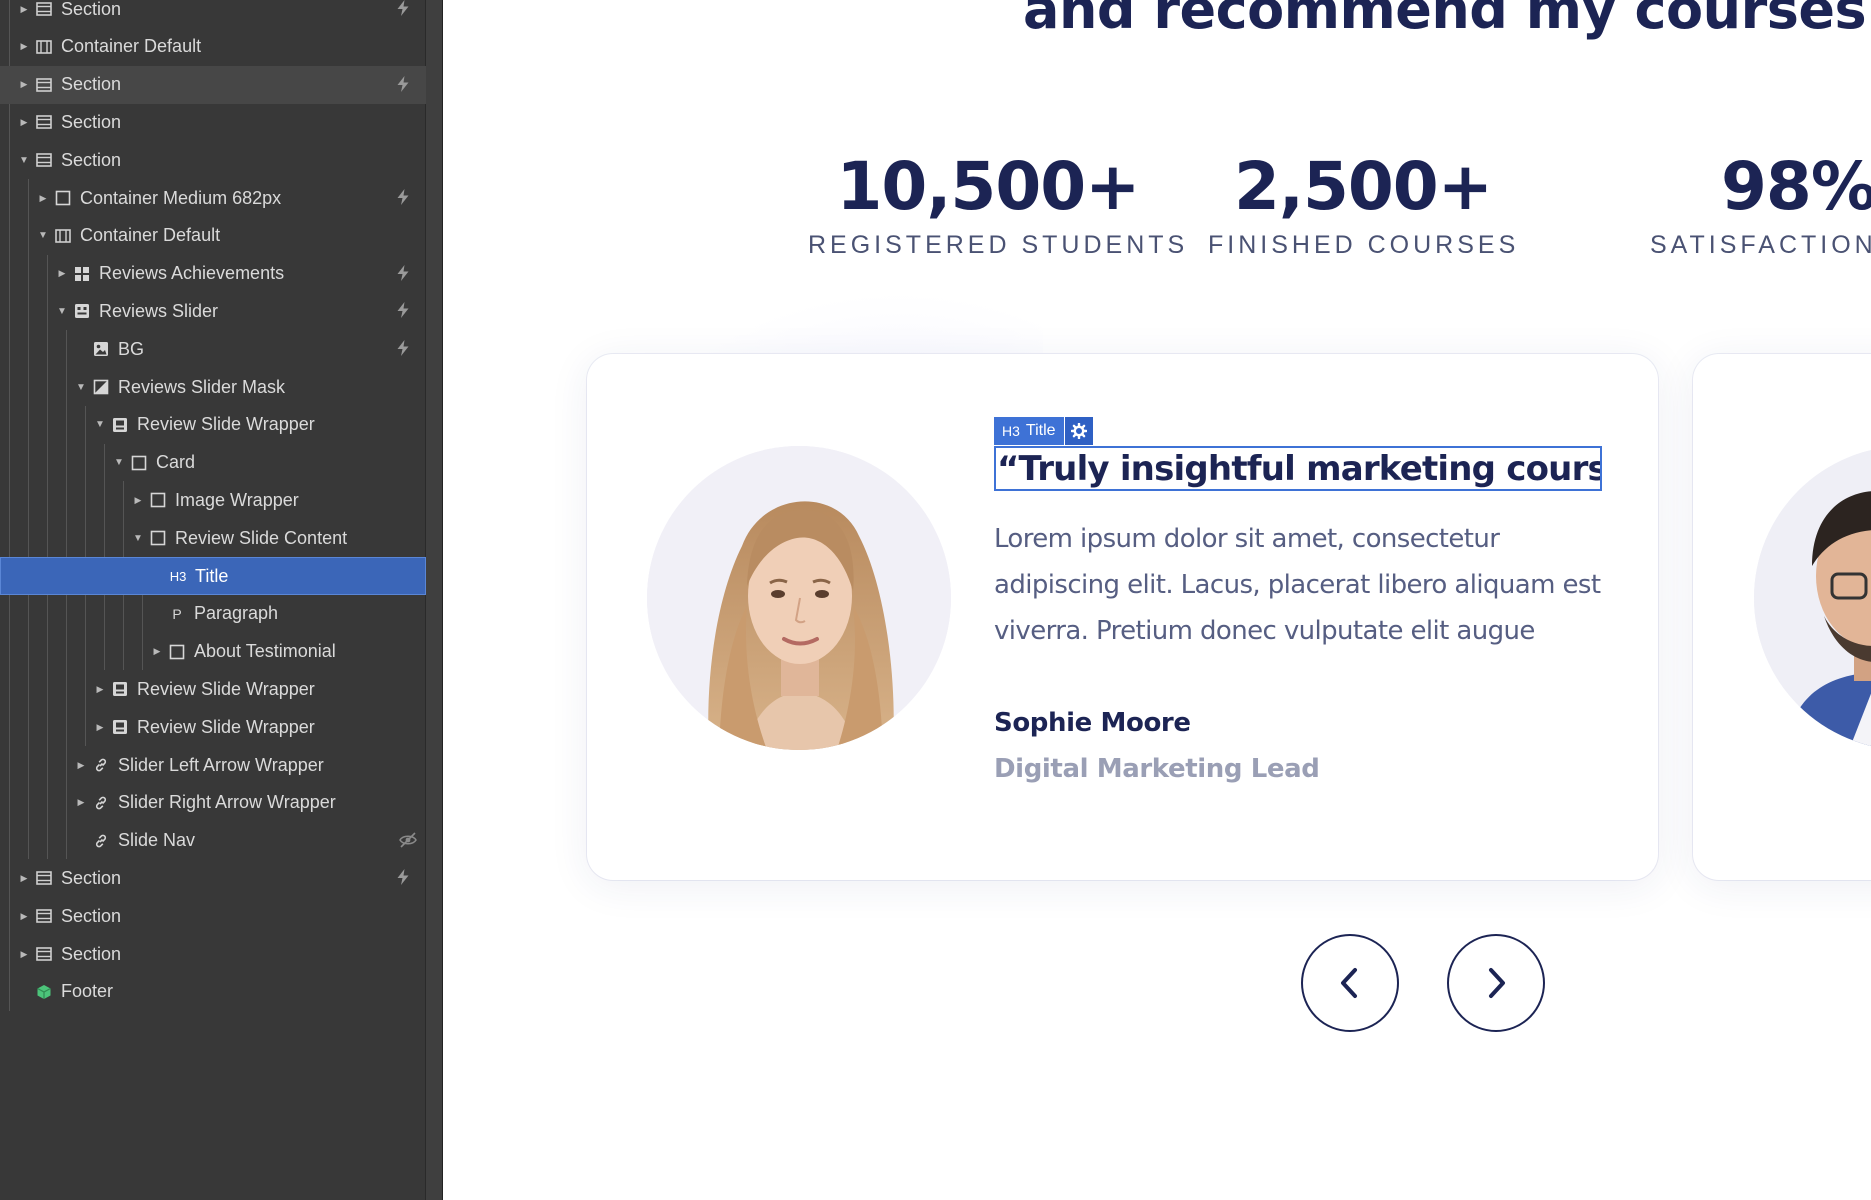 This screenshot has height=1200, width=1871. Describe the element at coordinates (213, 992) in the screenshot. I see `navigator-item: Footer` at that location.